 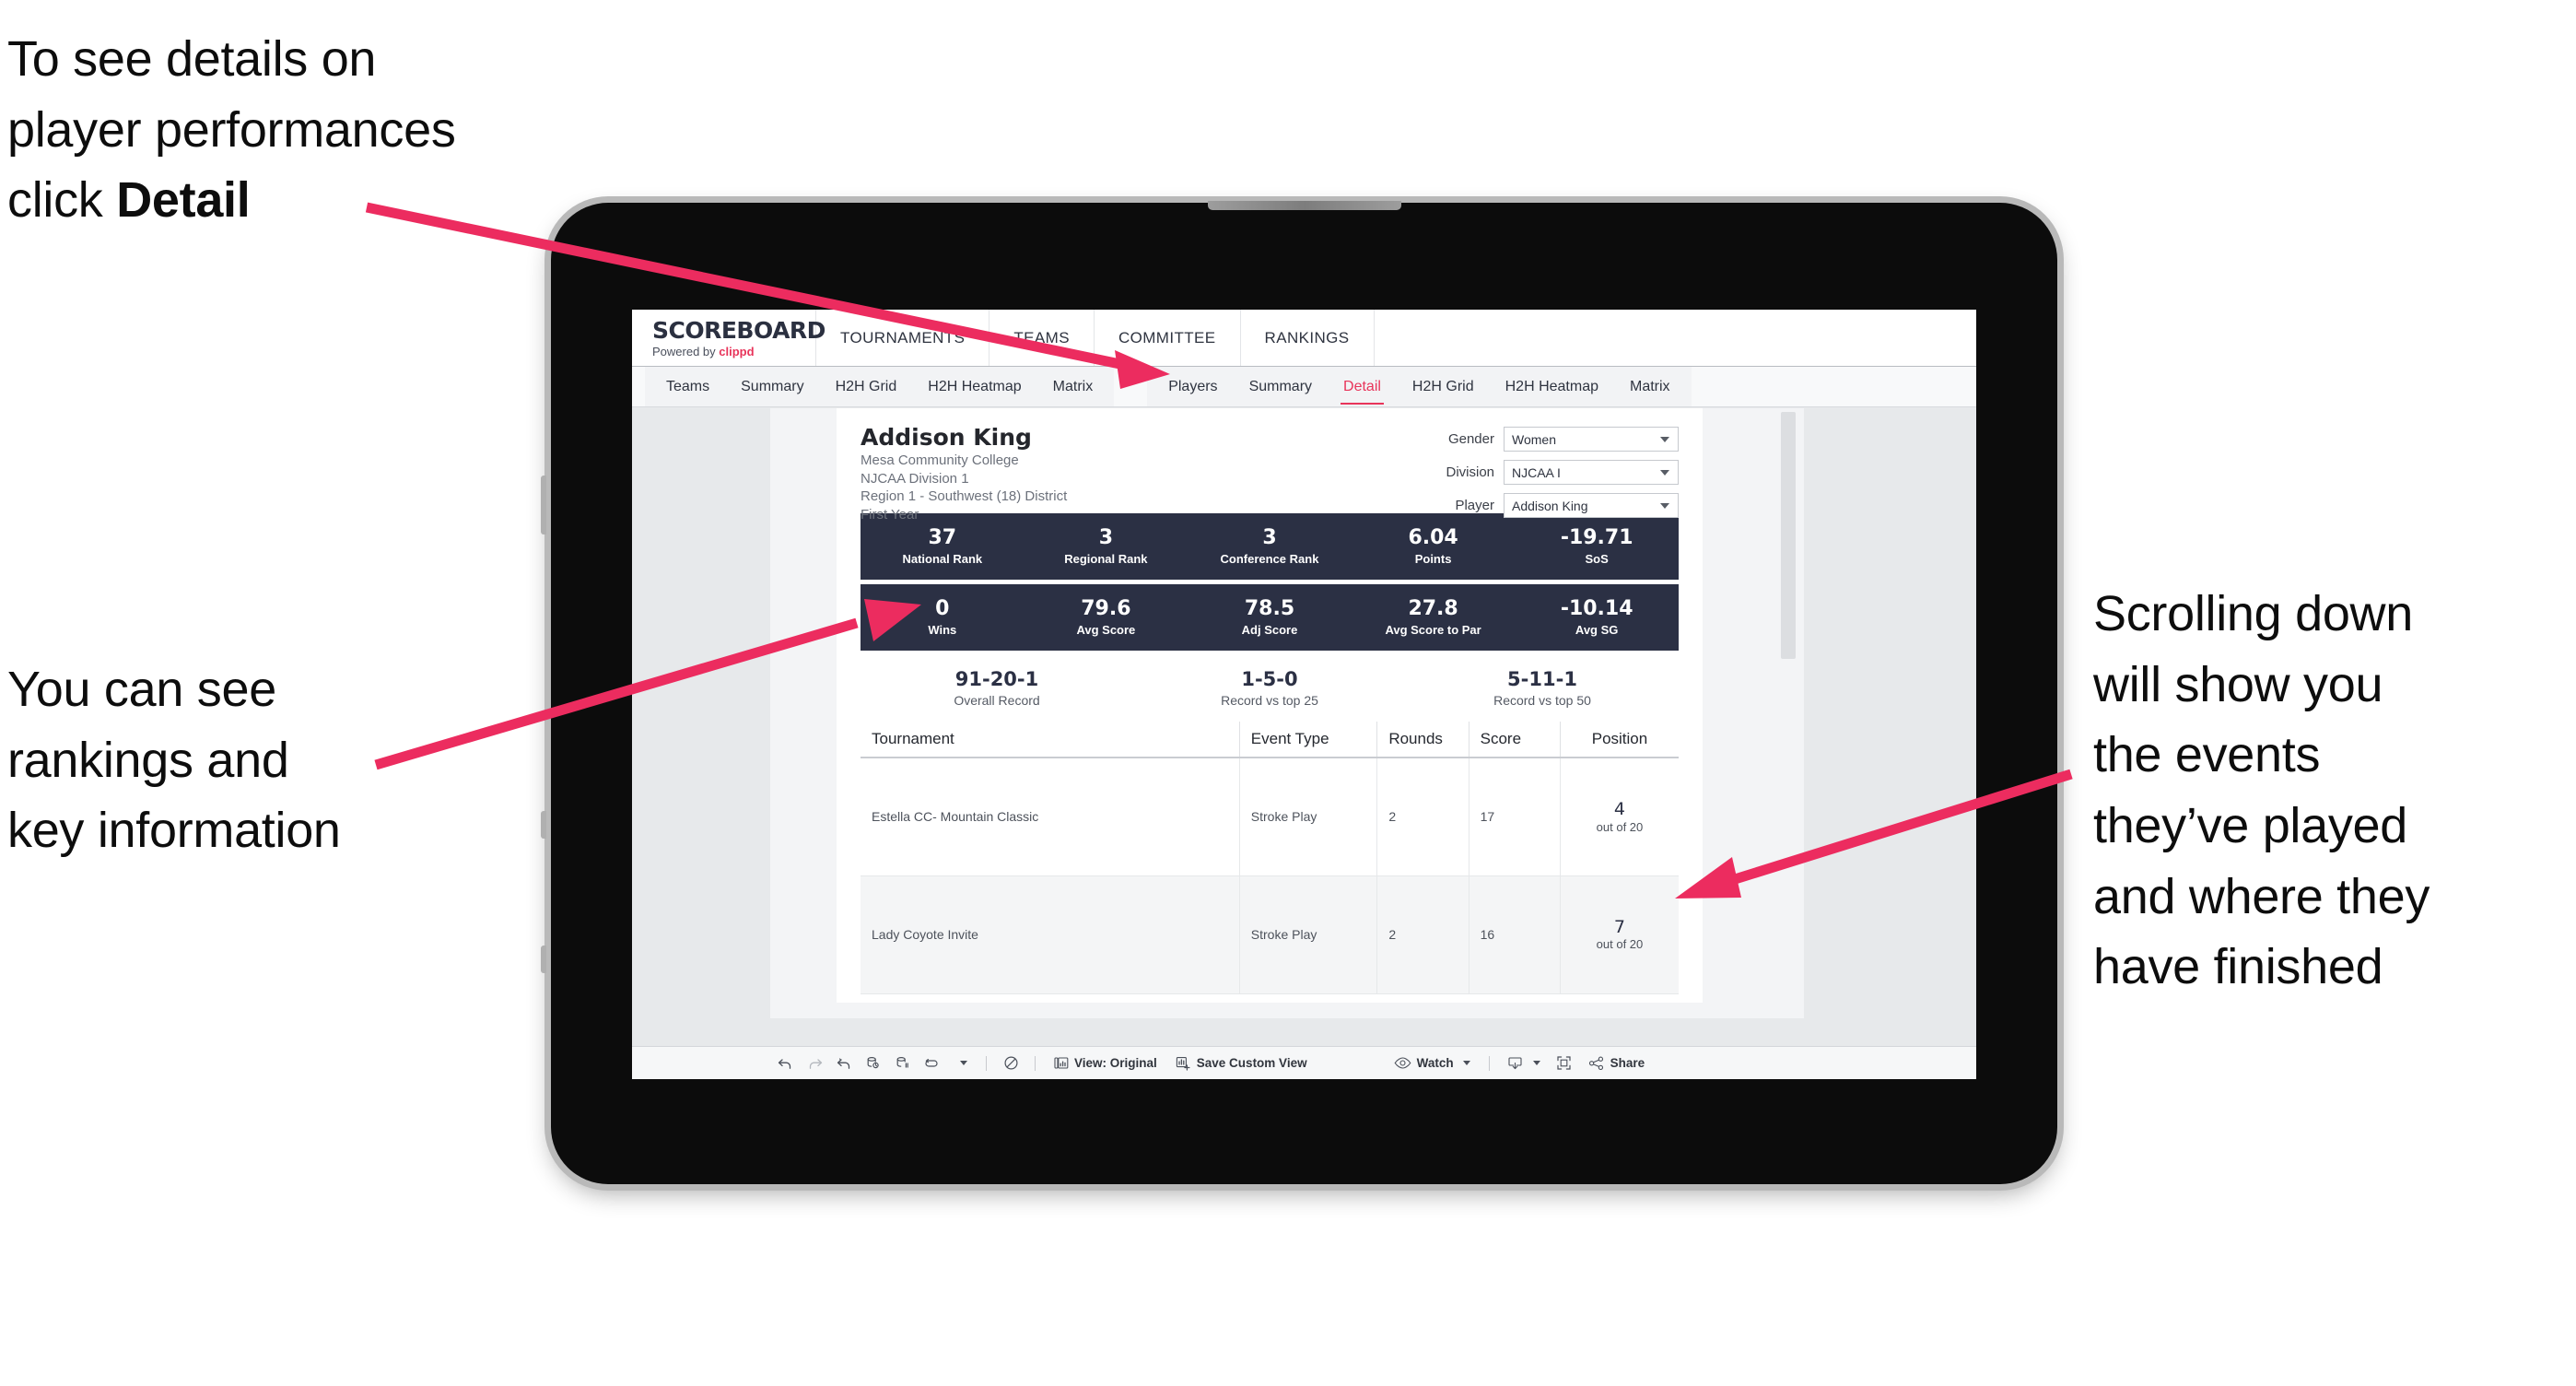 I want to click on record-top50-label: Record vs top 50, so click(x=1542, y=701).